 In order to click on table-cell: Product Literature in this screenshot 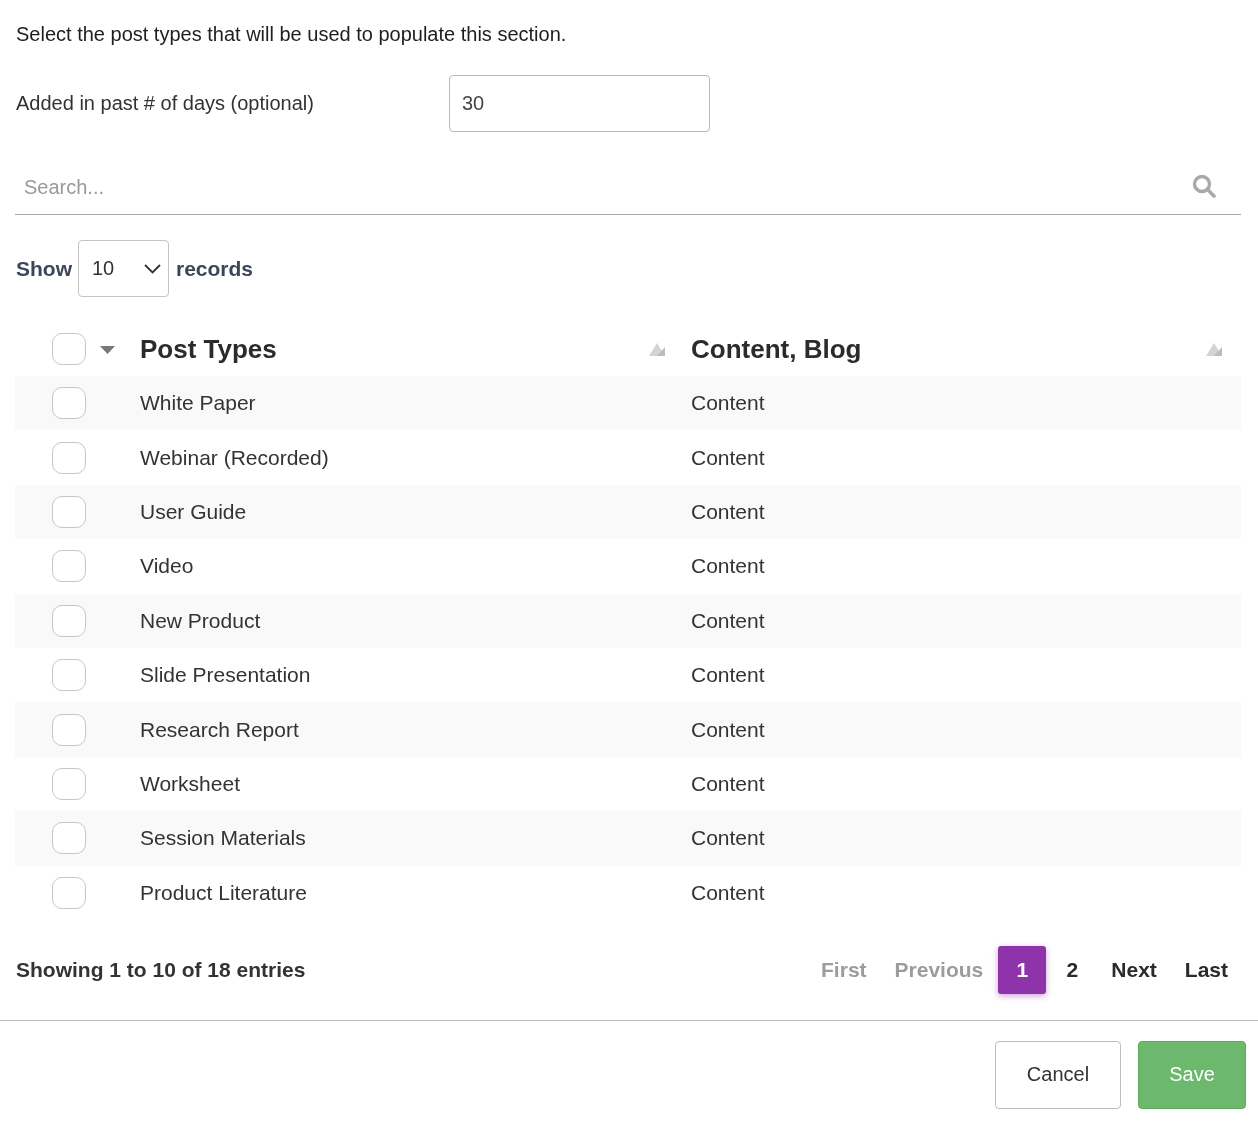, I will do `click(223, 892)`.